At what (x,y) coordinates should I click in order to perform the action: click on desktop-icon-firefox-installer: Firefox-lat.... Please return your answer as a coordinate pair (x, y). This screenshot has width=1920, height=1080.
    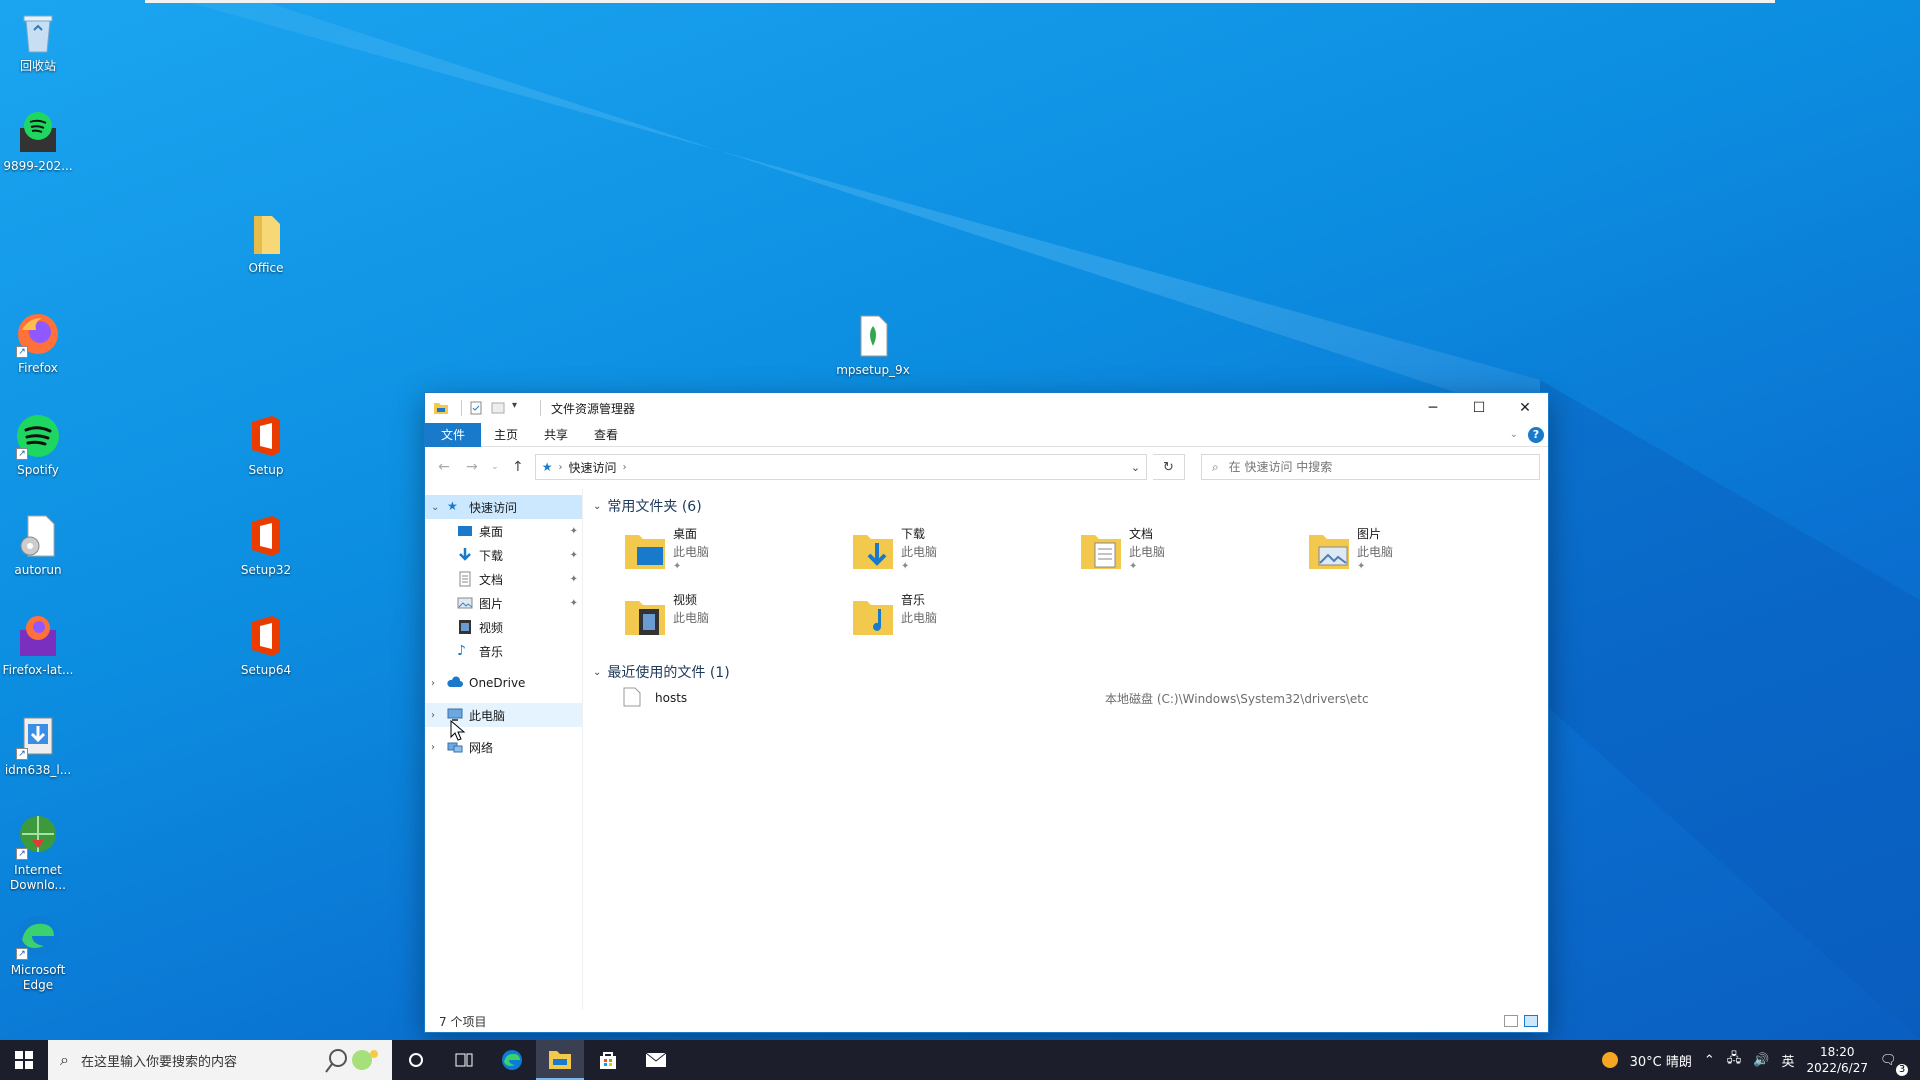
    Looking at the image, I should click on (41, 645).